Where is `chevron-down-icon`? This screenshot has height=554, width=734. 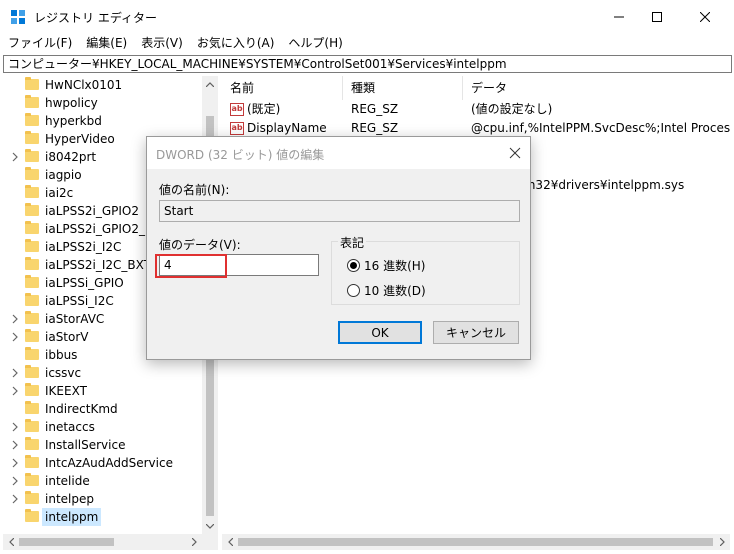 chevron-down-icon is located at coordinates (210, 526).